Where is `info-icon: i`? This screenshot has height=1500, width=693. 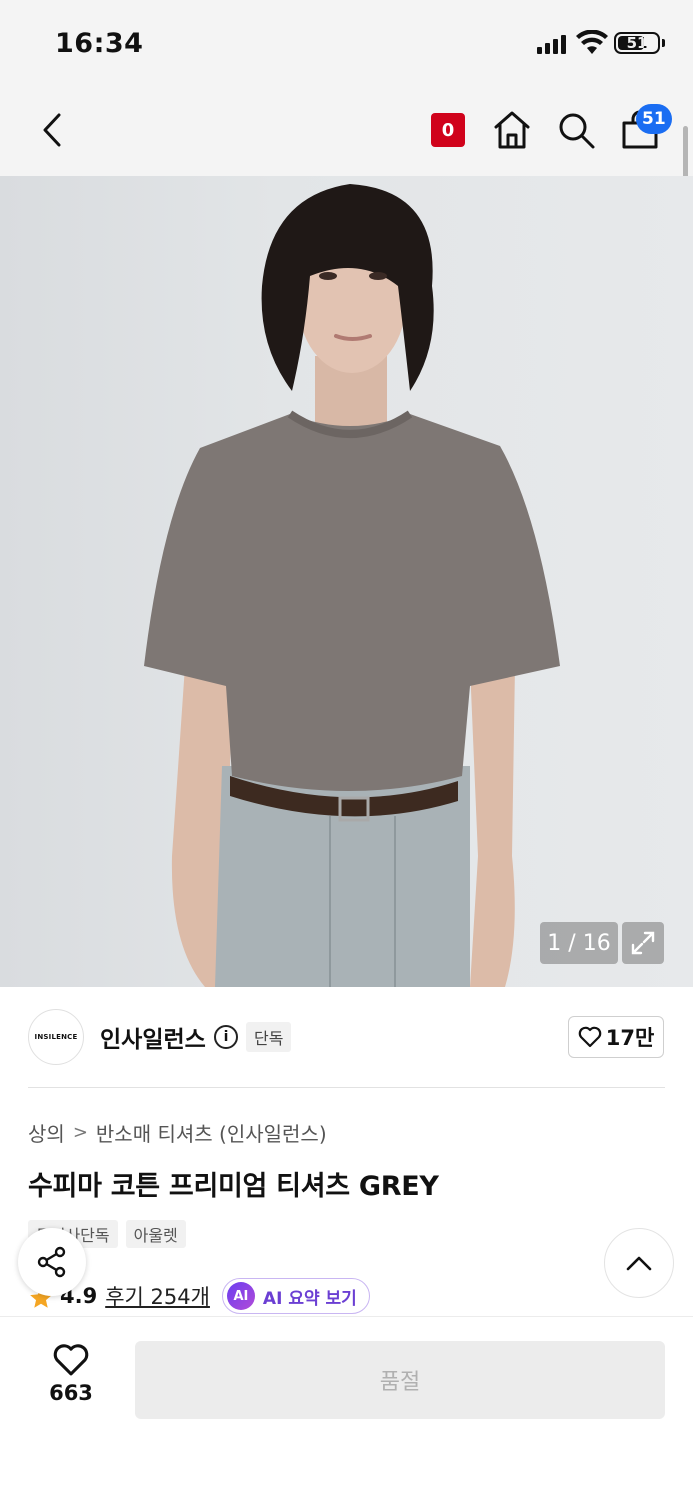
info-icon: i is located at coordinates (226, 1037).